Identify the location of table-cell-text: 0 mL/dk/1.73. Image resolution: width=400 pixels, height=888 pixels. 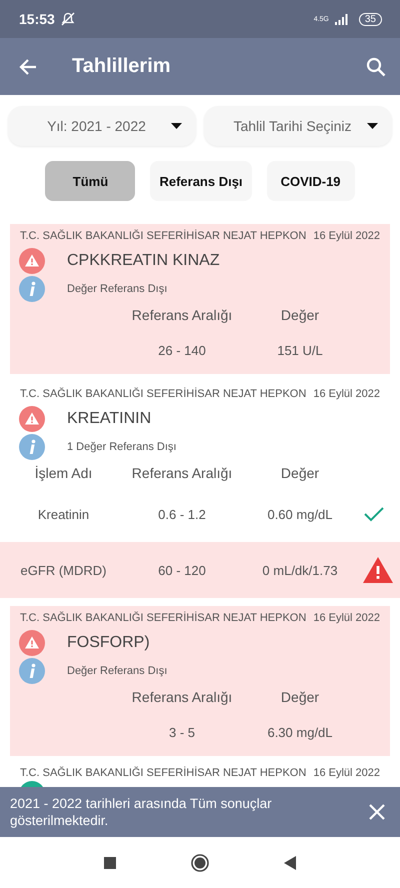
(300, 570).